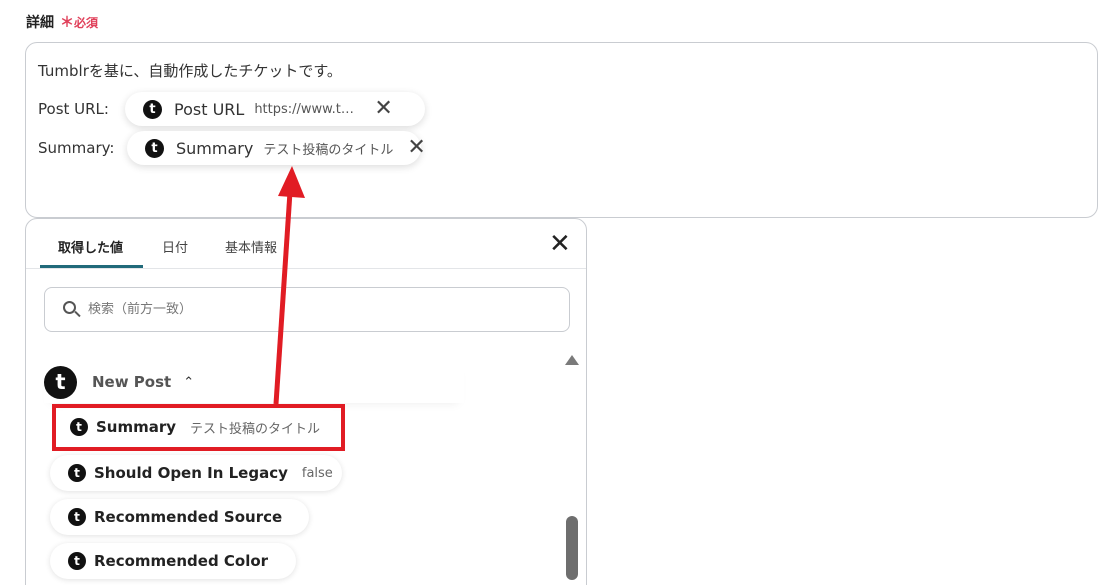 The image size is (1111, 585). What do you see at coordinates (86, 23) in the screenshot?
I see `required-text: 必須` at bounding box center [86, 23].